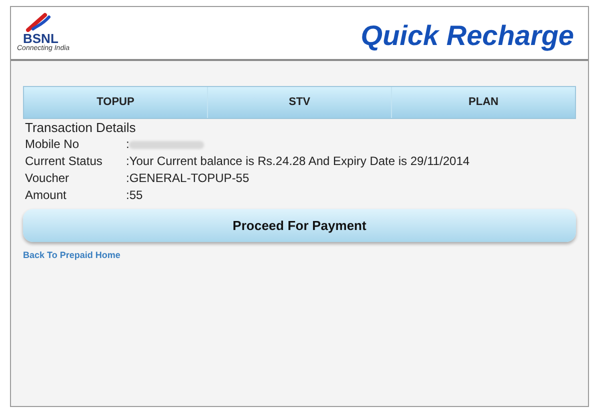  I want to click on detail-value: Your Current balance is Rs.24.28 And Expiry Date is 29/11/2014, so click(299, 161).